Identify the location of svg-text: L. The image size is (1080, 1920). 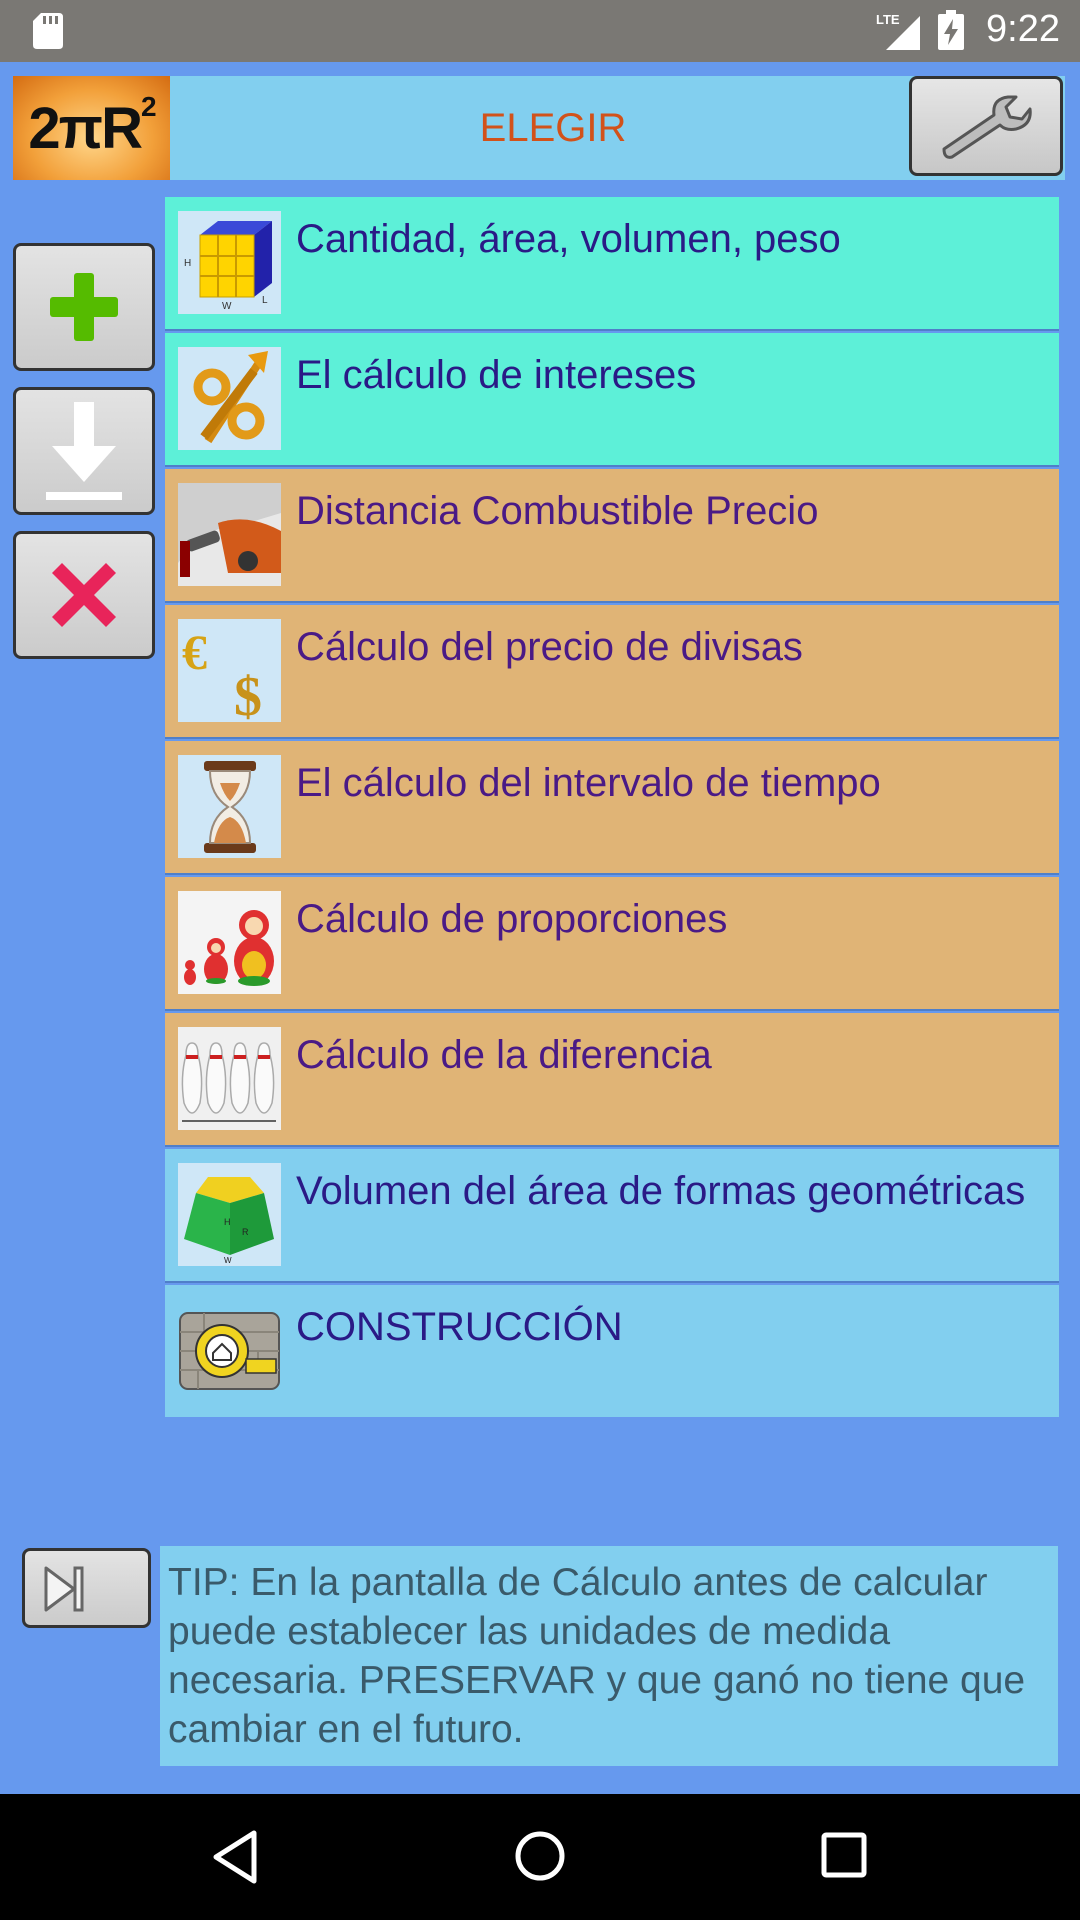
(265, 300).